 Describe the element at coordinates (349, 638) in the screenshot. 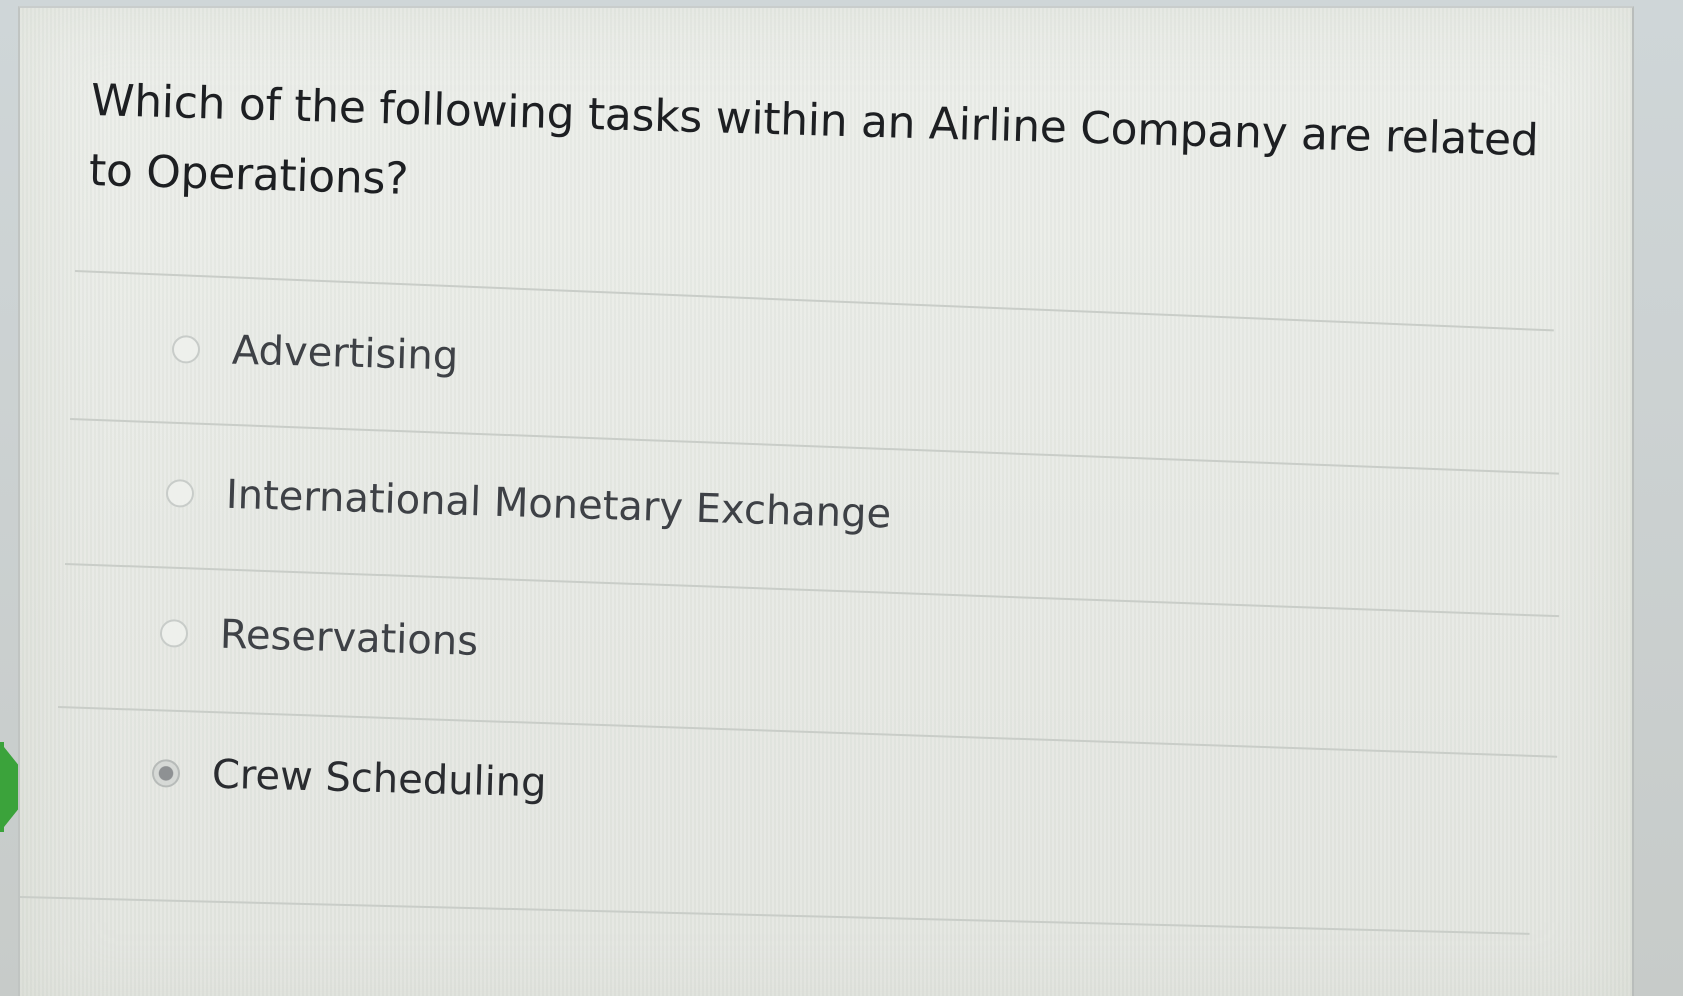

I see `option-reservations-label: Reservations` at that location.